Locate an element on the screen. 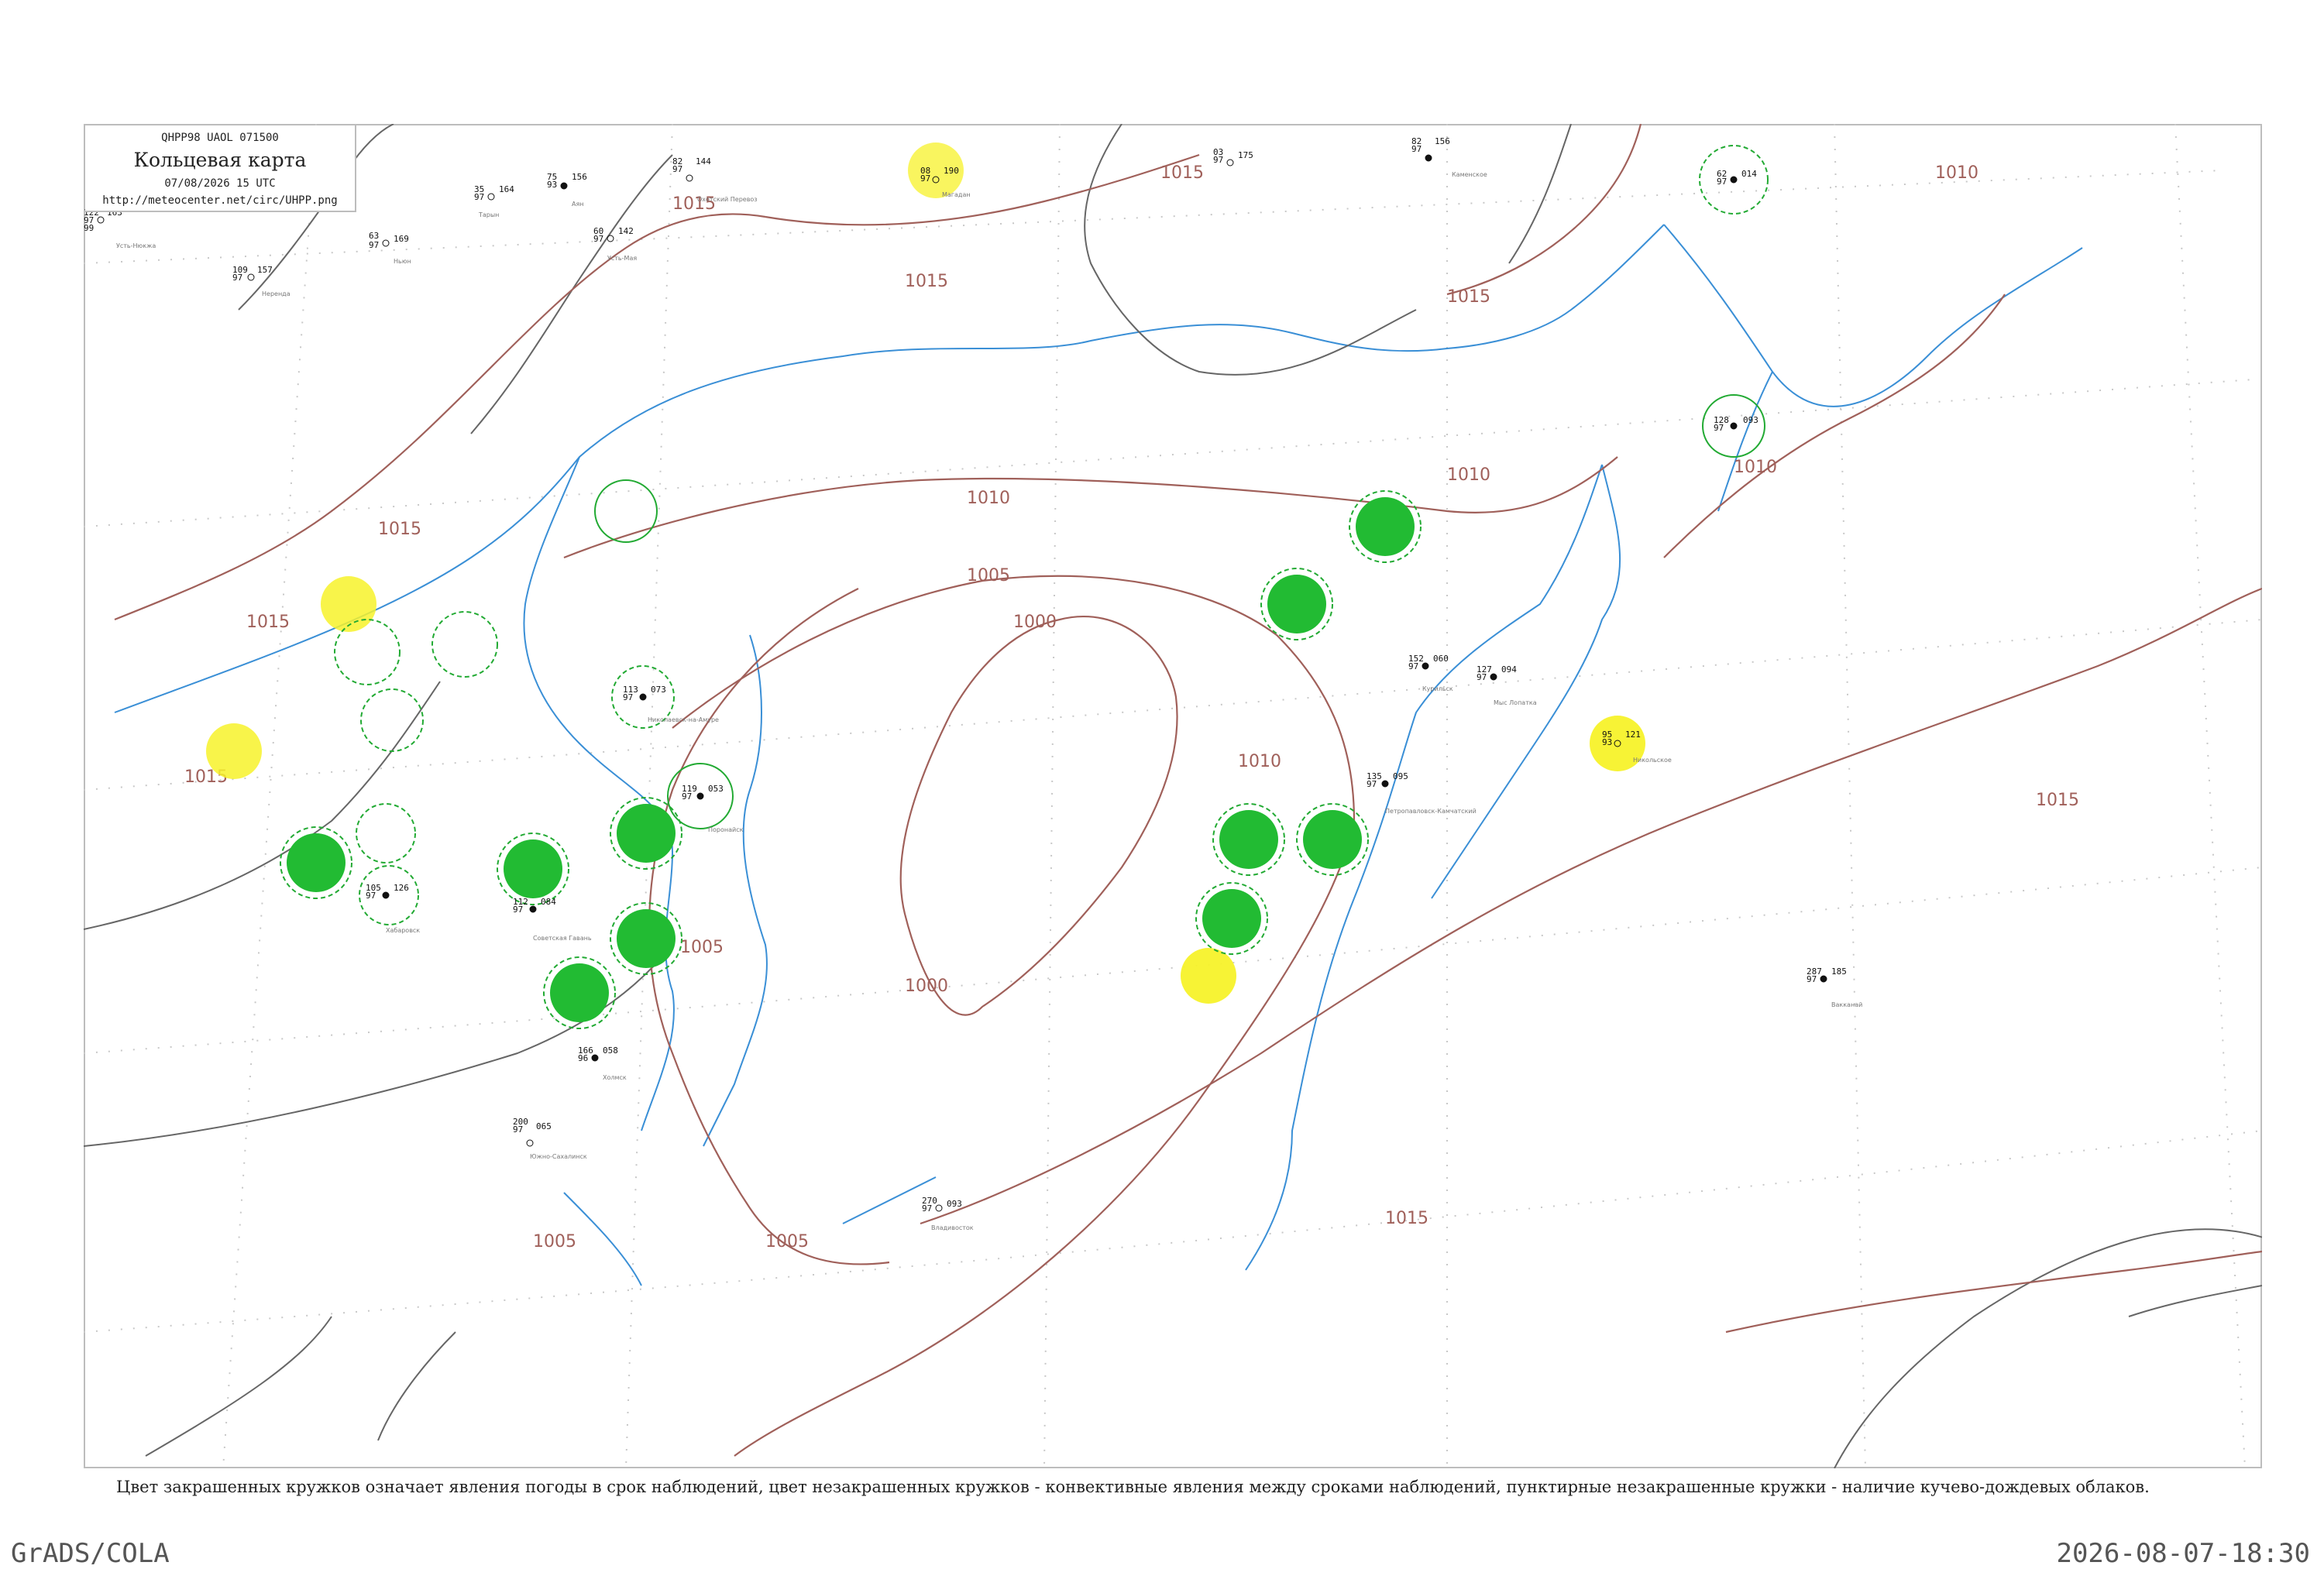 Image resolution: width=2324 pixels, height=1569 pixels. svg-text: 142 is located at coordinates (626, 231).